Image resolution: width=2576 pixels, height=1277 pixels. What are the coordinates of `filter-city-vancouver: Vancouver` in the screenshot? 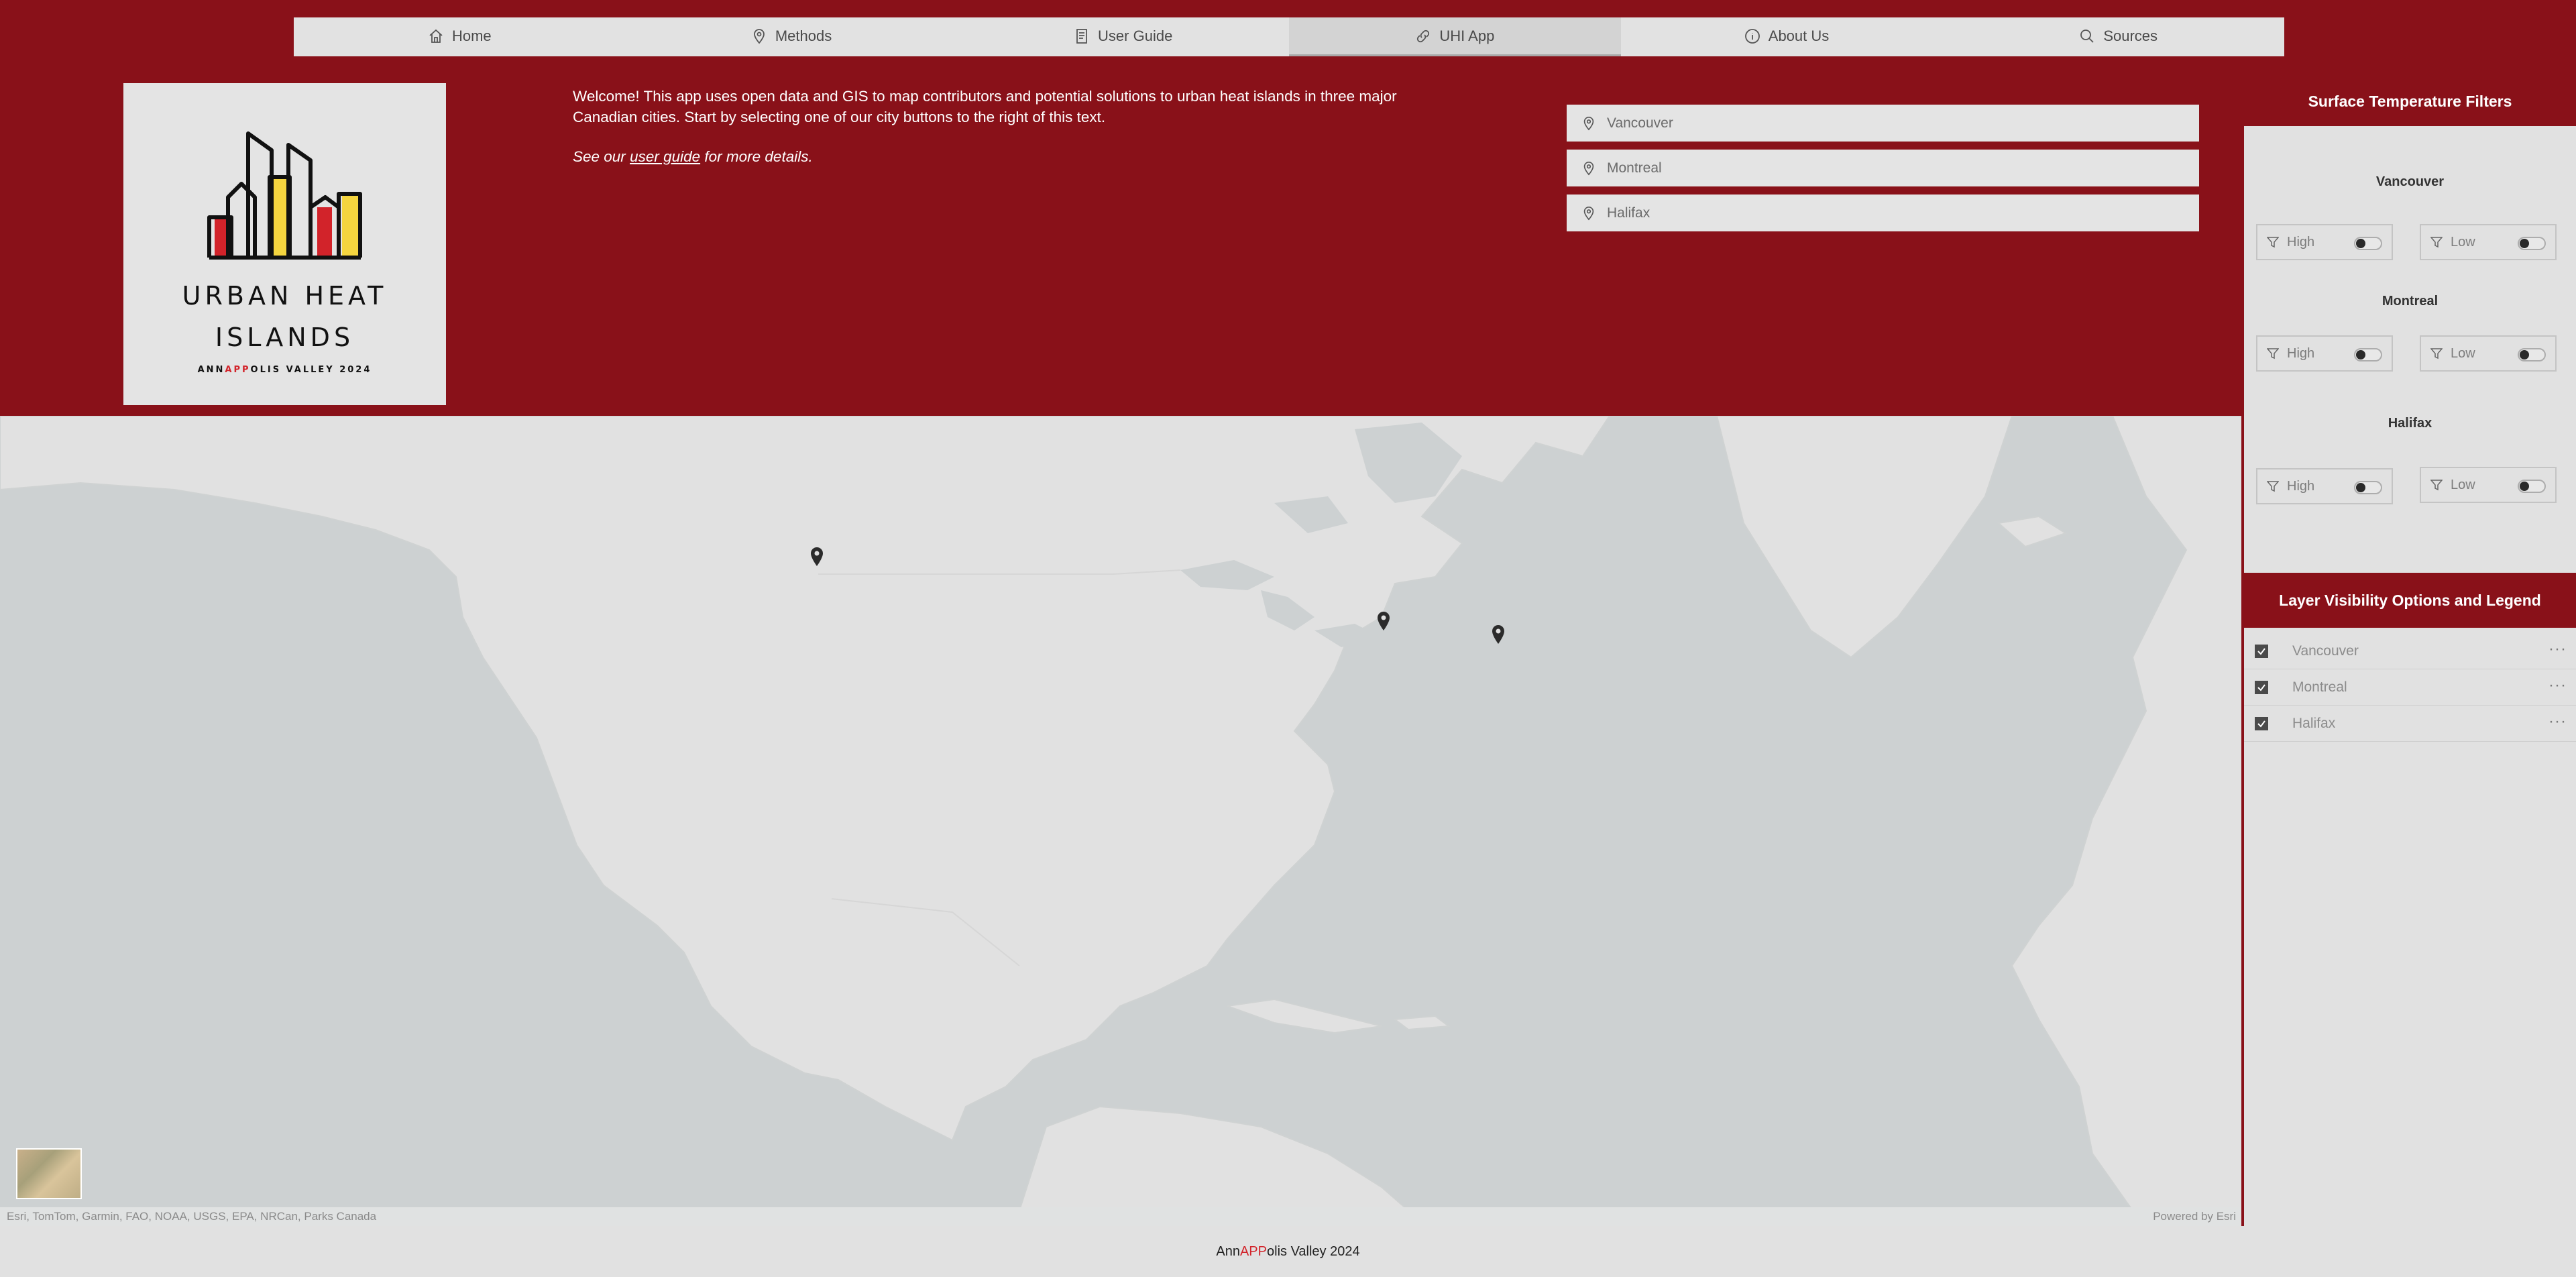 It's located at (2410, 181).